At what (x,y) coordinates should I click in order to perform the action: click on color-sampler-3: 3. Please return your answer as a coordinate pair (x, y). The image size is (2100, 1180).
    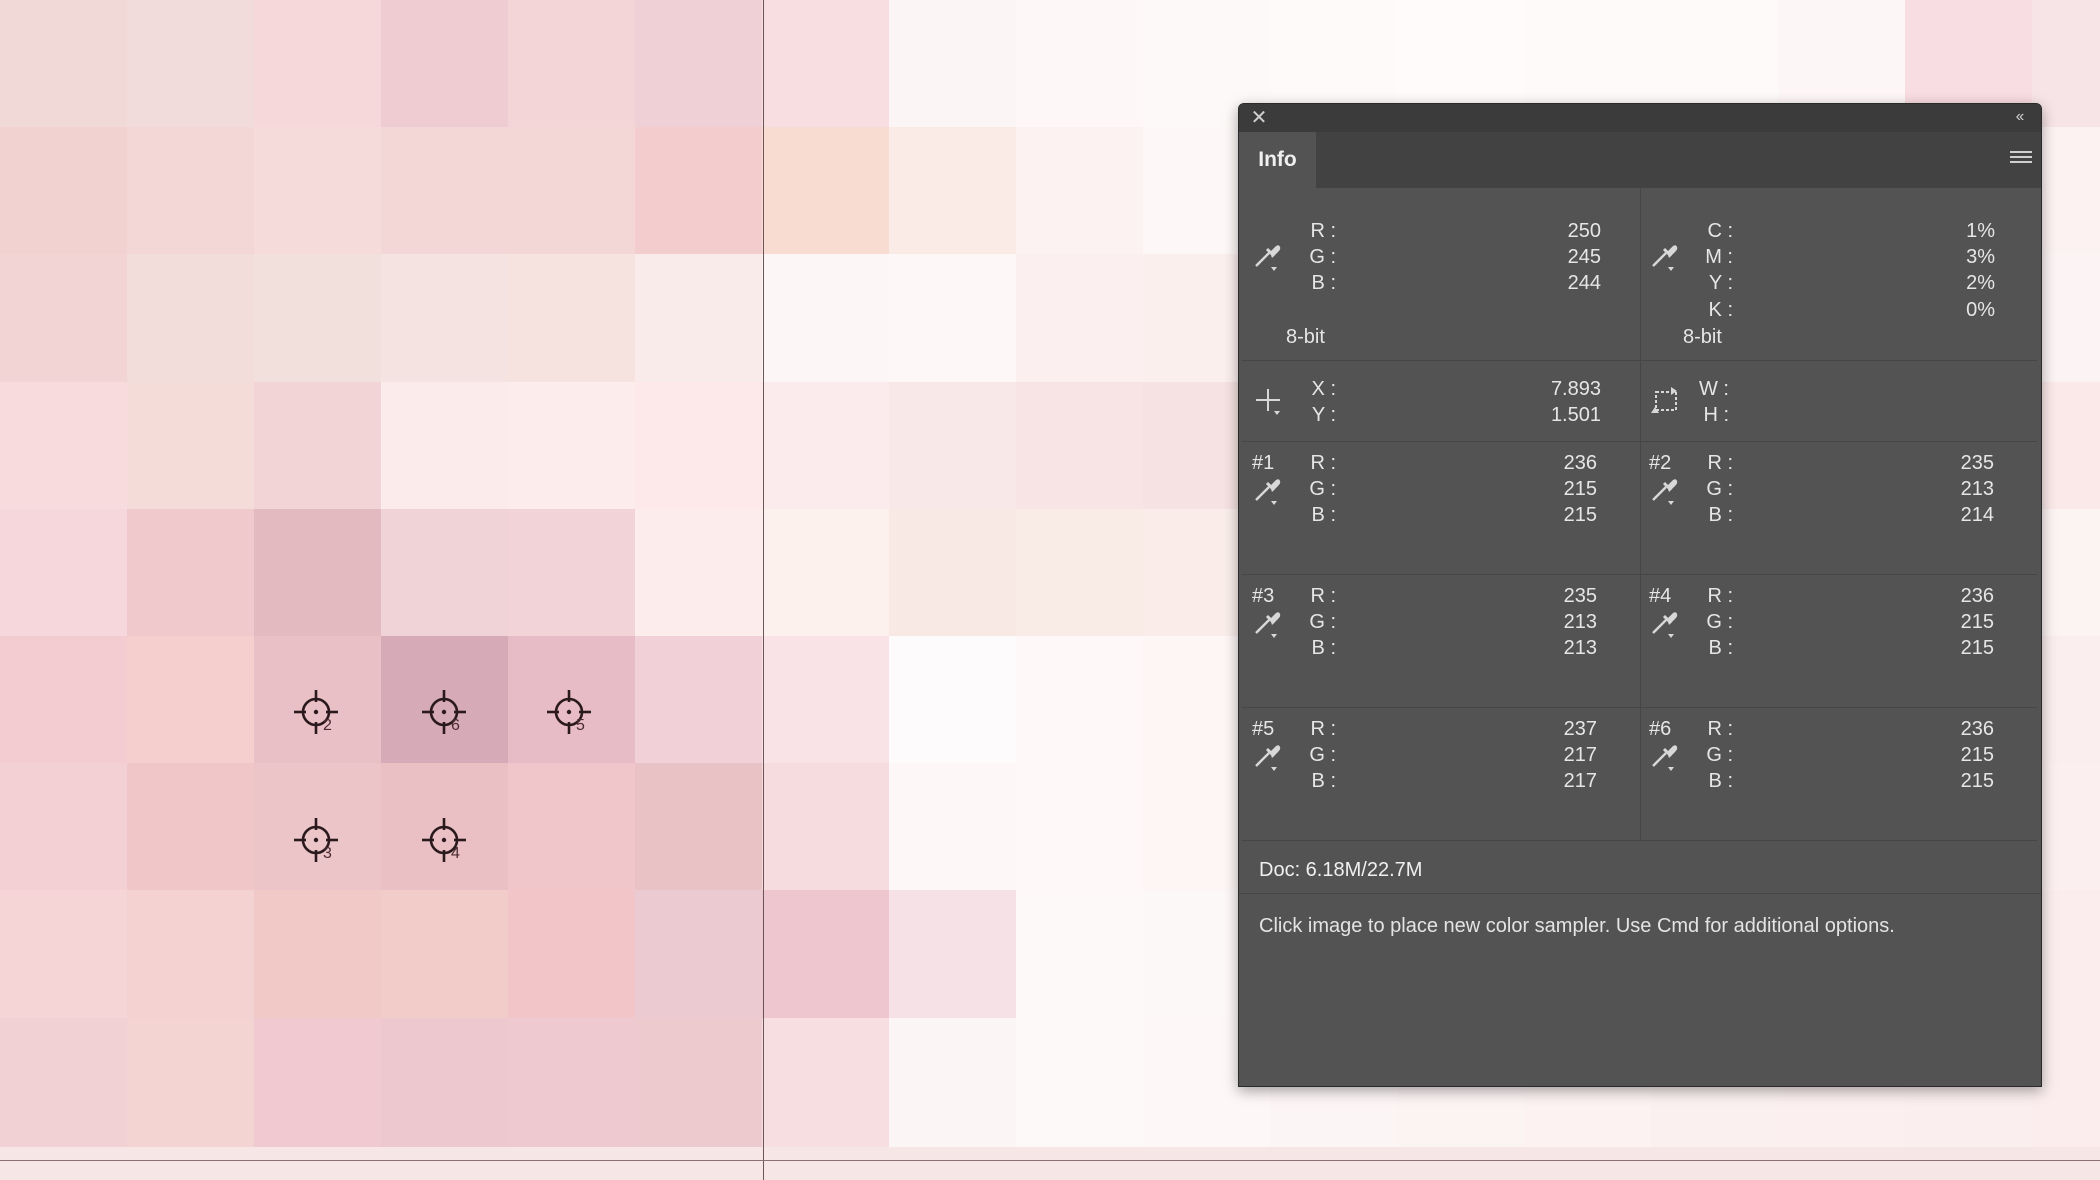
    Looking at the image, I should click on (316, 840).